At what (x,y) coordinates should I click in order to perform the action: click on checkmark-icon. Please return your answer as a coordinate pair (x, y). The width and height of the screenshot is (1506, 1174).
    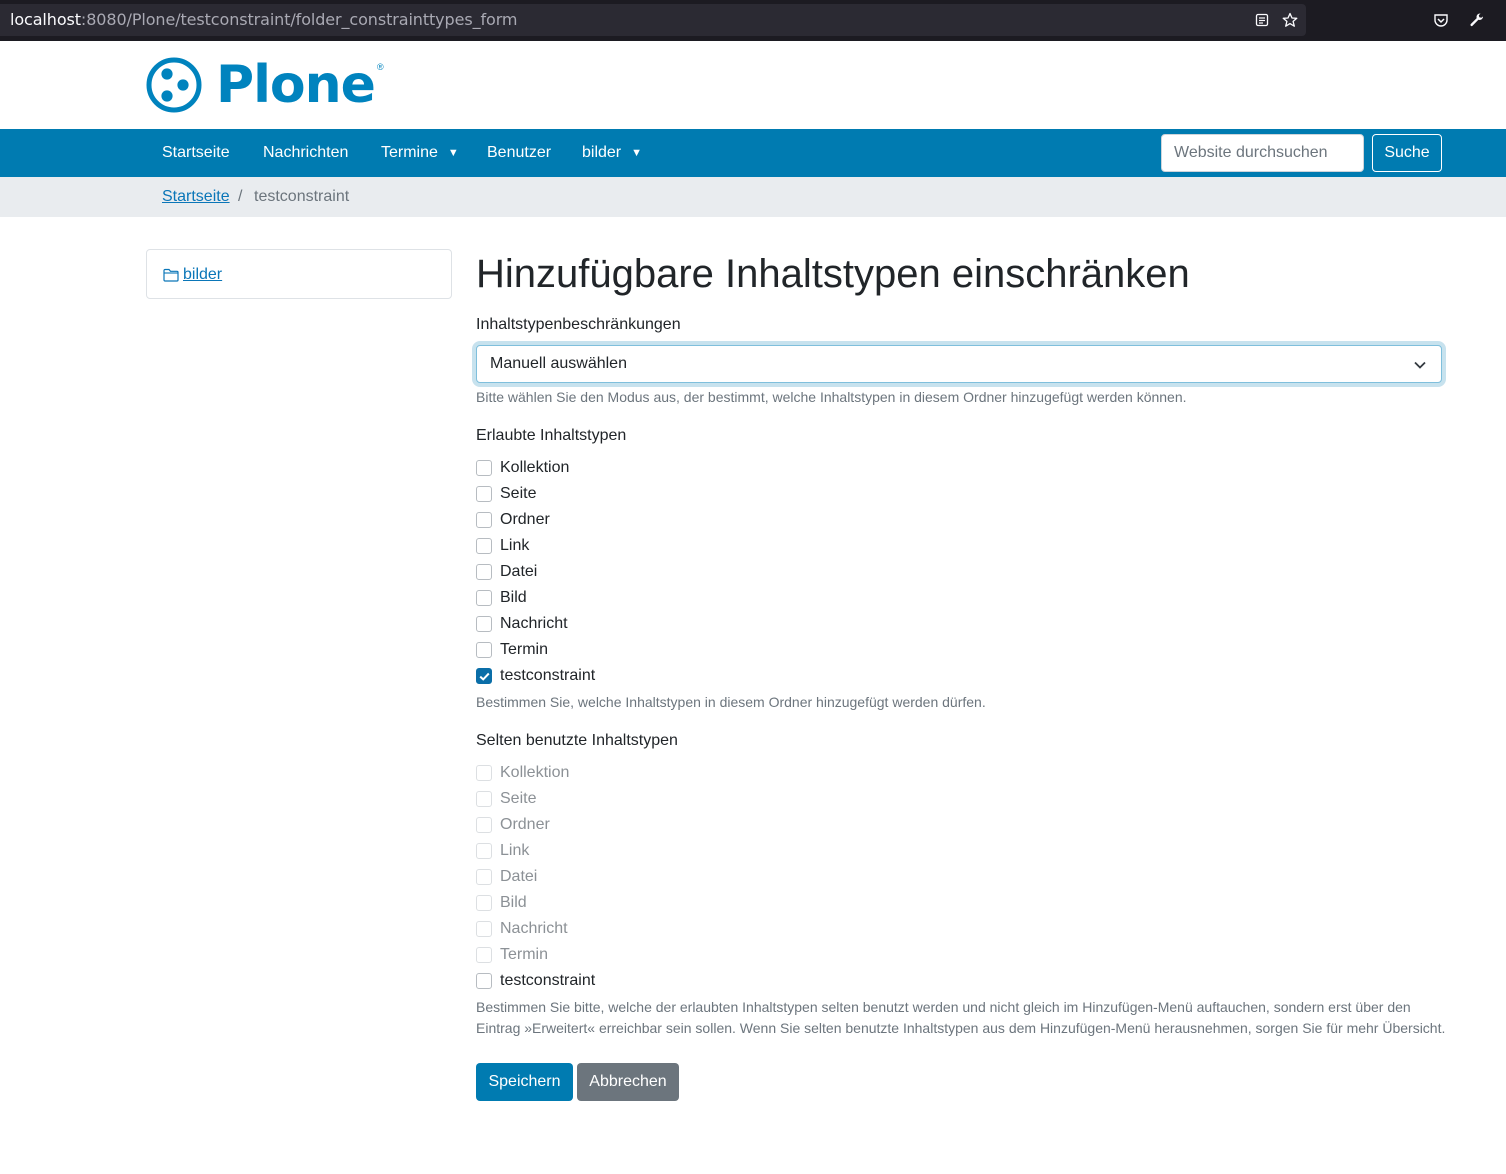
    Looking at the image, I should click on (484, 676).